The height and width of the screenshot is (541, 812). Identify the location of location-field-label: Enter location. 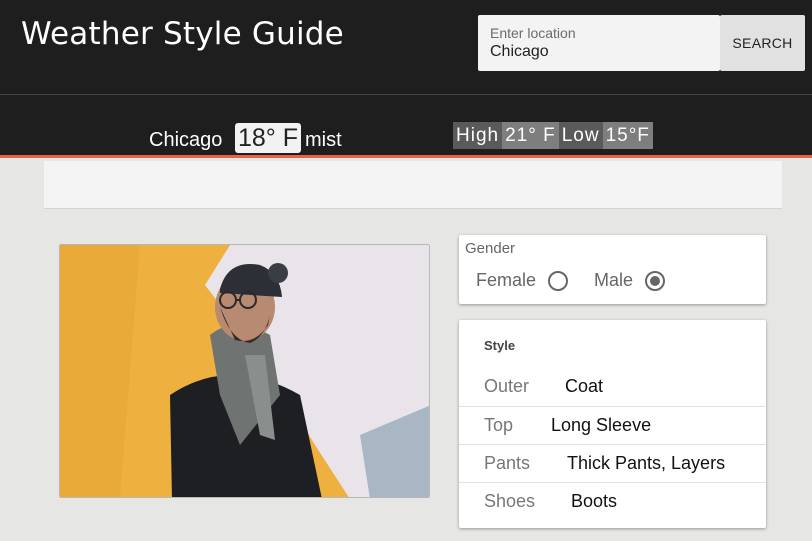
(533, 33).